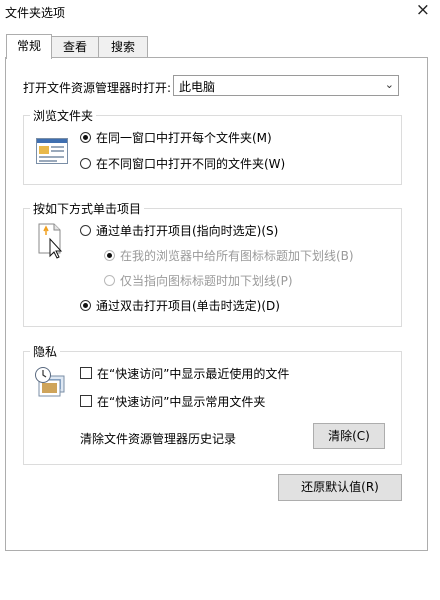 This screenshot has height=600, width=440. What do you see at coordinates (35, 13) in the screenshot?
I see `window-title: 文件夹选项` at bounding box center [35, 13].